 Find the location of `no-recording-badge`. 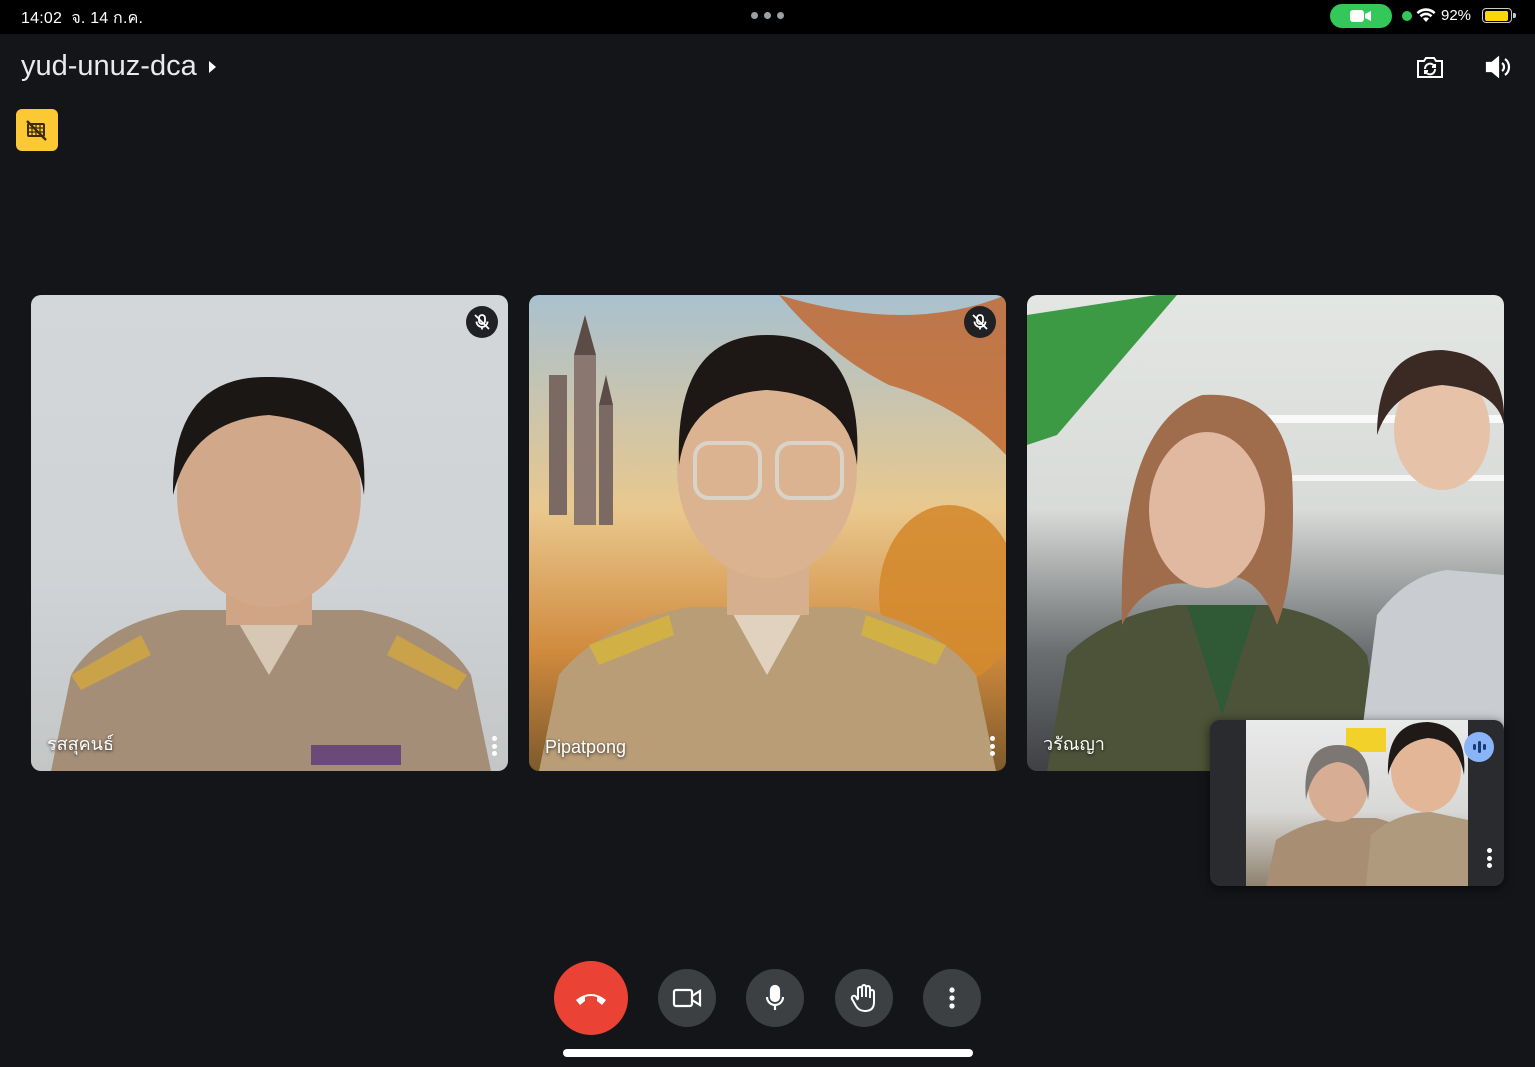

no-recording-badge is located at coordinates (37, 130).